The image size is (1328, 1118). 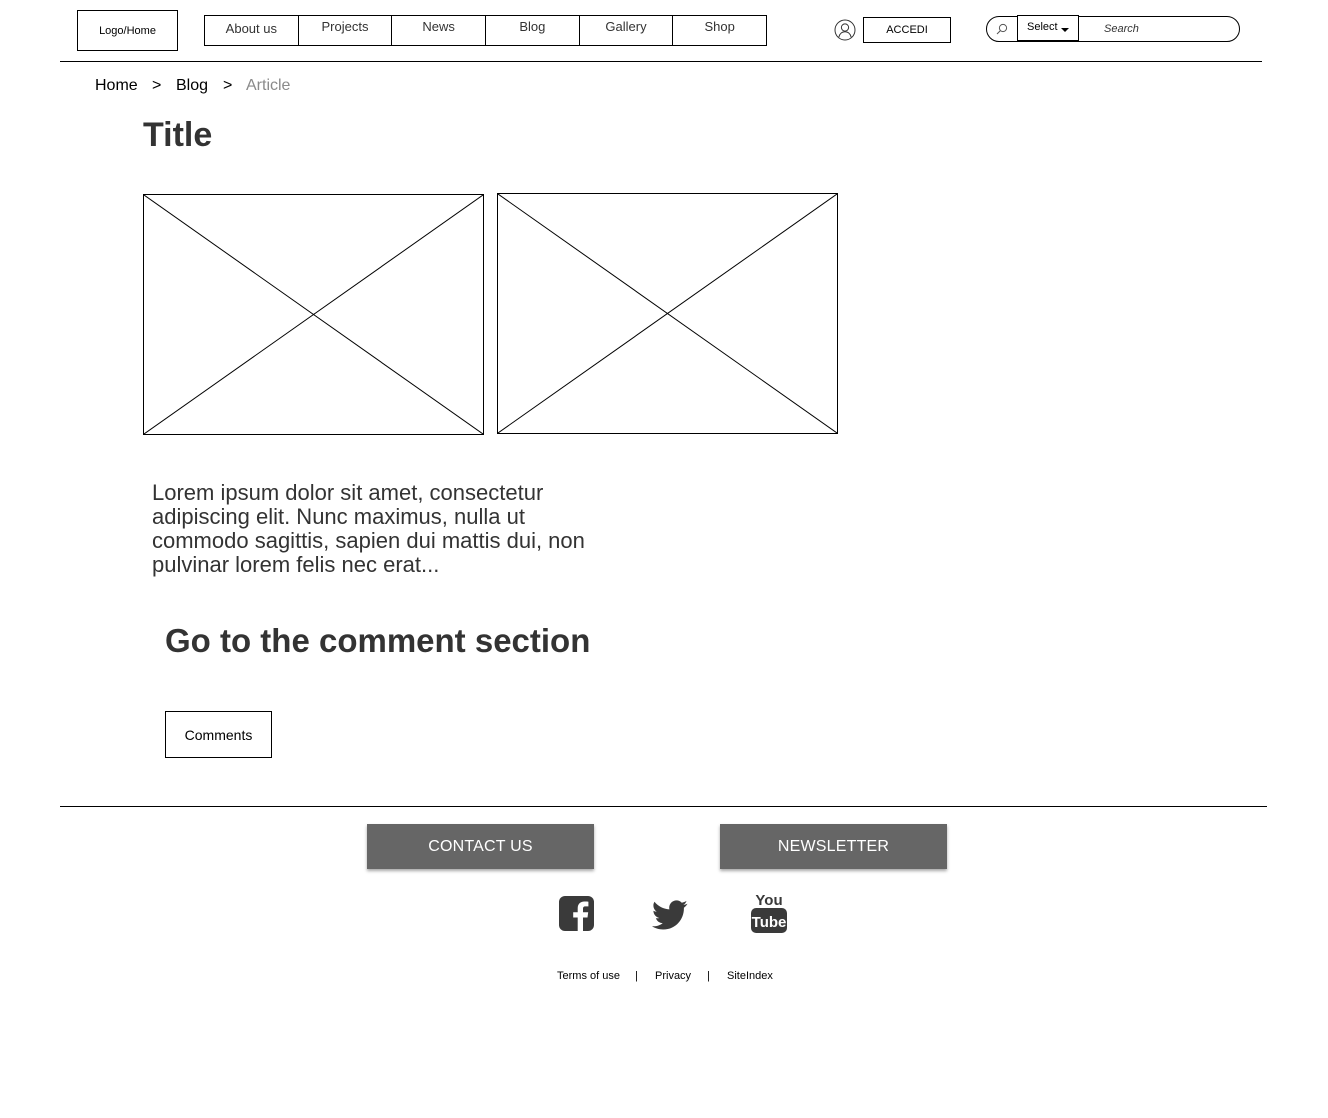 I want to click on chevron-down-icon, so click(x=1065, y=30).